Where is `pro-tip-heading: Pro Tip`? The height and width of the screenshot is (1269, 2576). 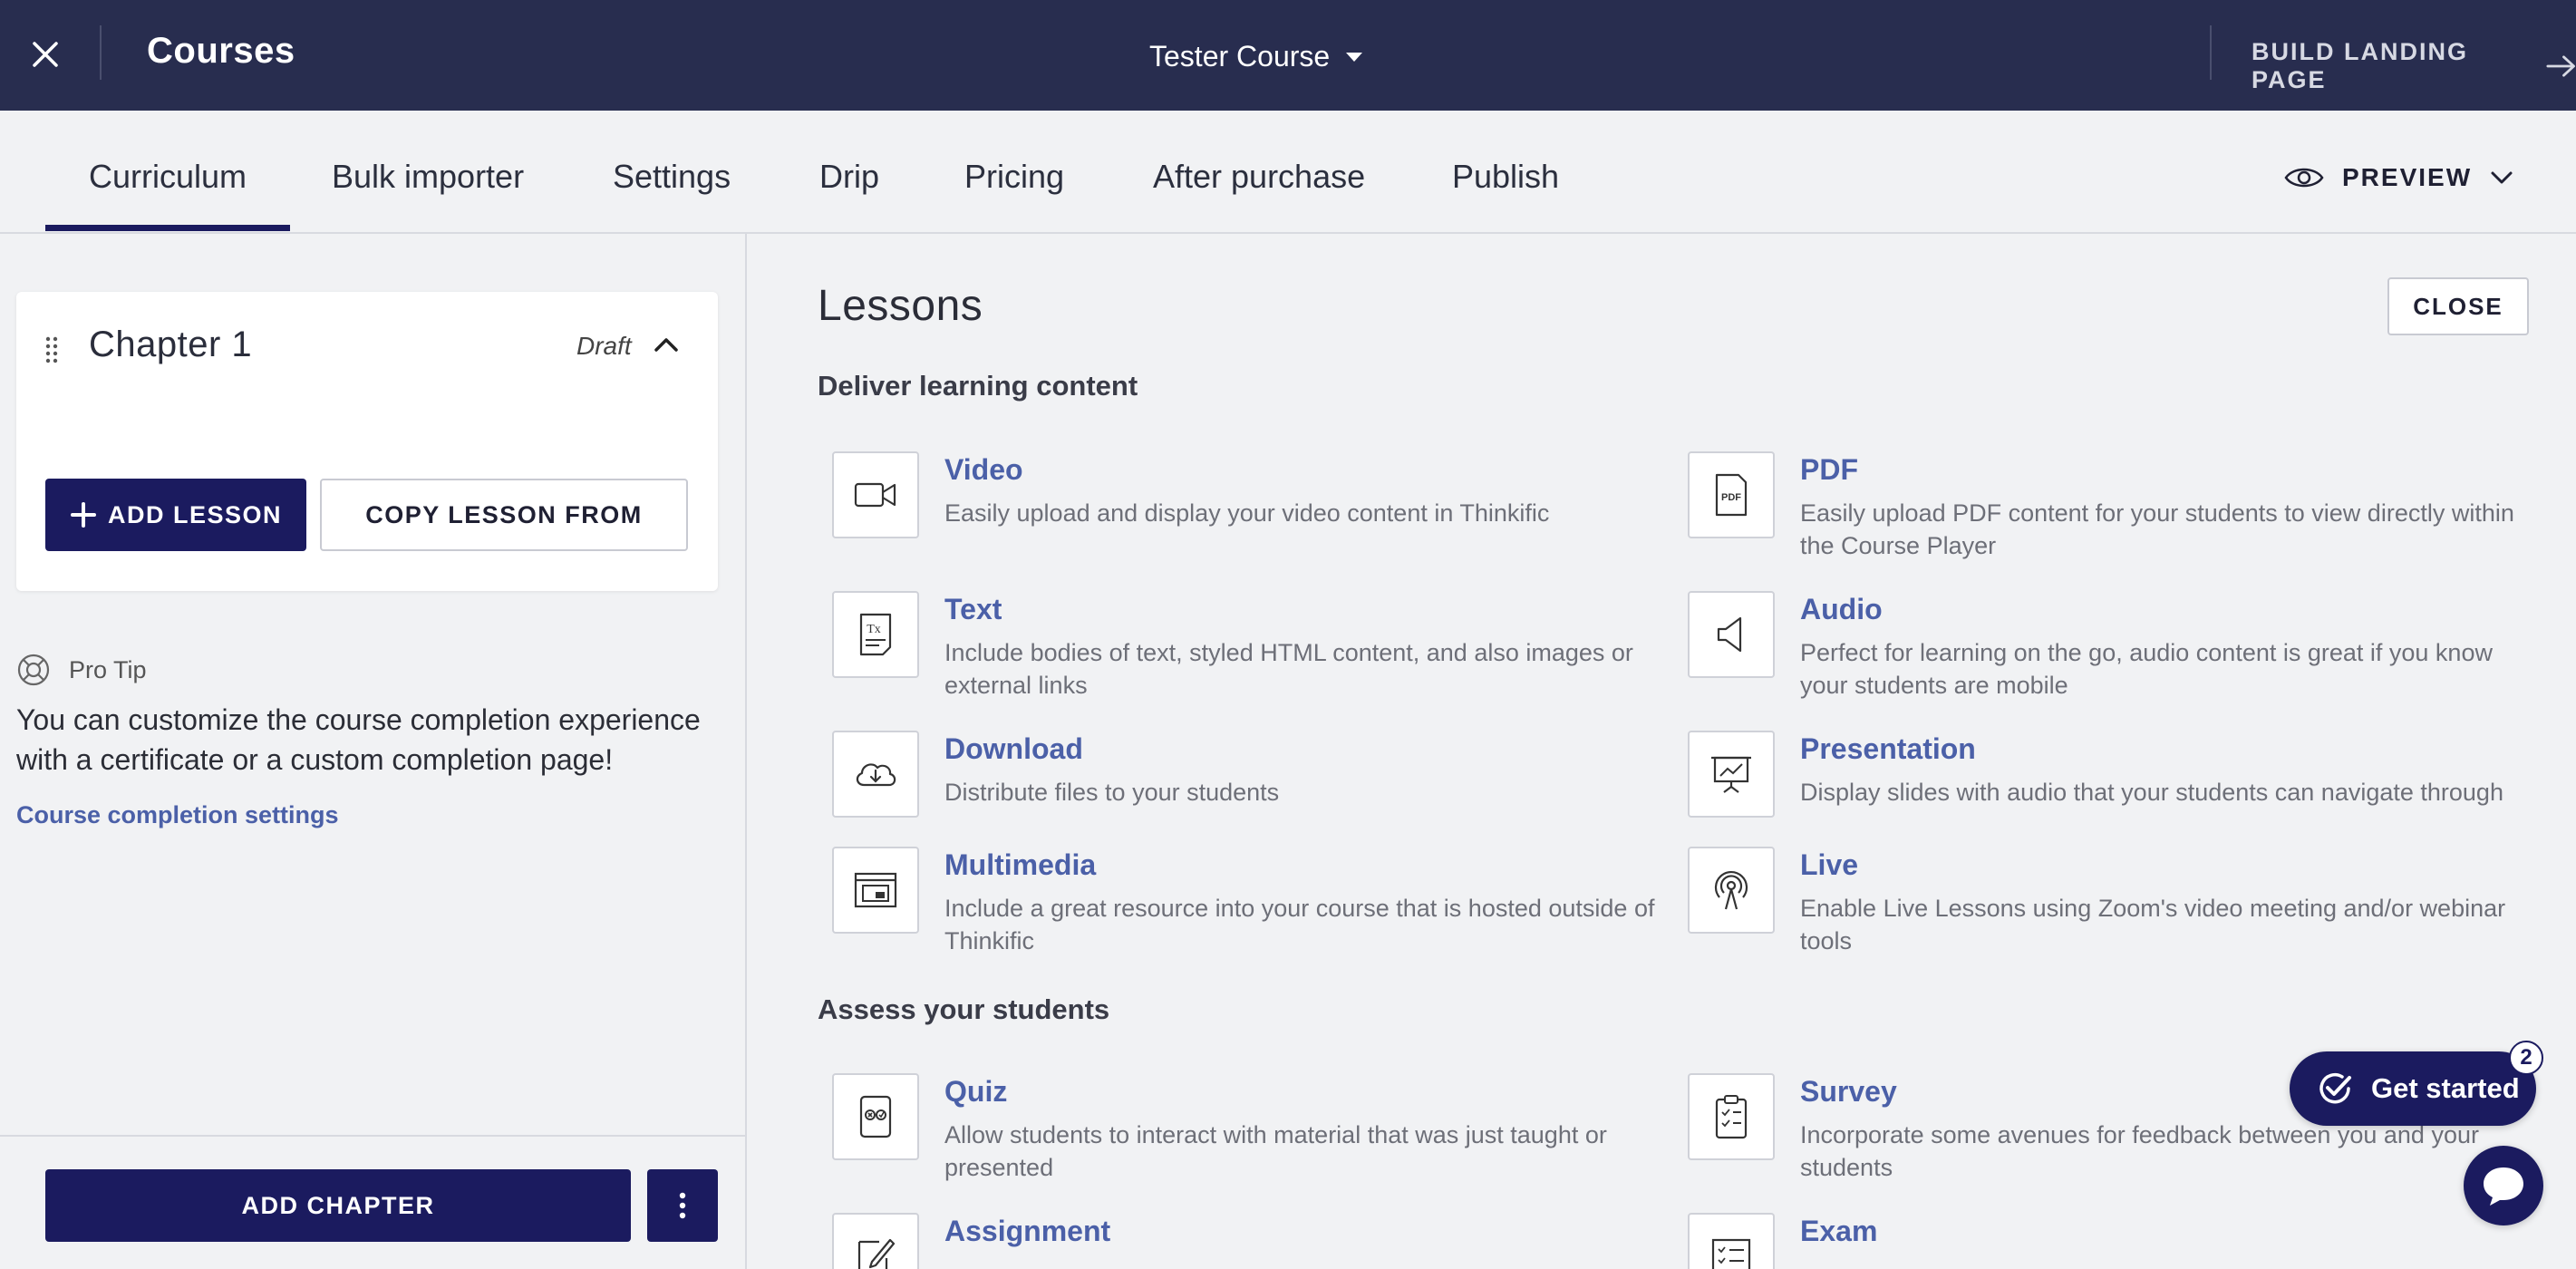 pro-tip-heading: Pro Tip is located at coordinates (81, 670).